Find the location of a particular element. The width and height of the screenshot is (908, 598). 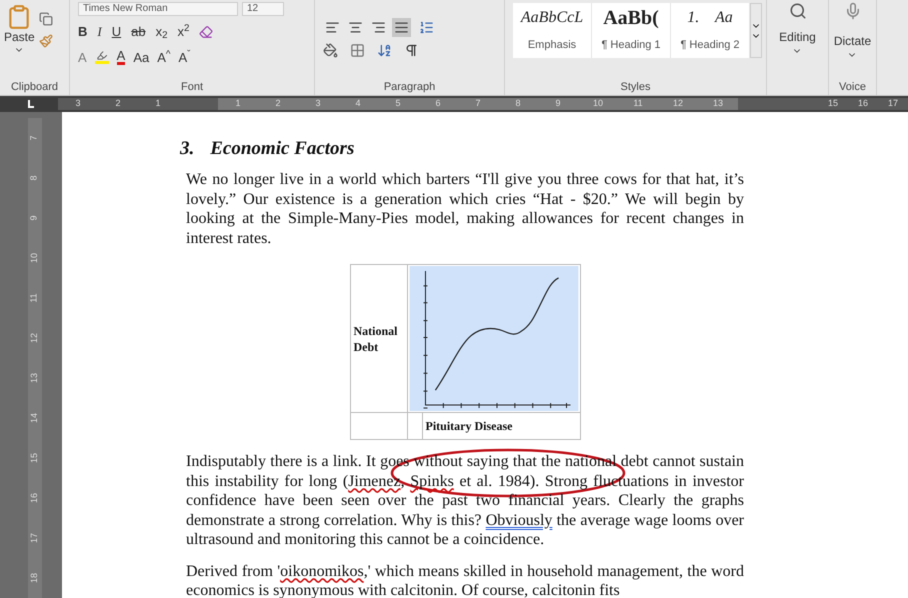

style-preview: AaBb( is located at coordinates (631, 18).